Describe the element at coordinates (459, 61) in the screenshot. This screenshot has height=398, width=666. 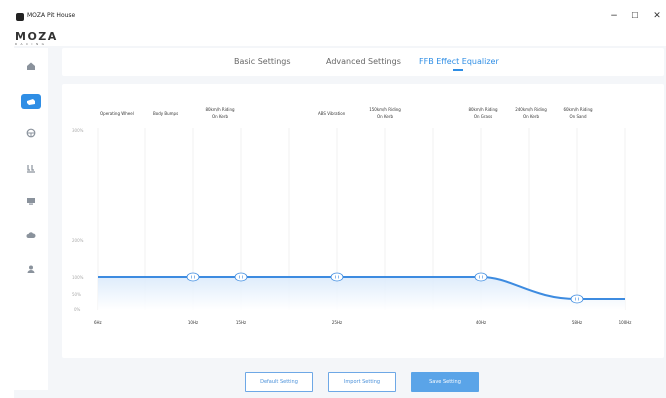
I see `tab-ffb-effect-equalizer: FFB Effect Equalizer` at that location.